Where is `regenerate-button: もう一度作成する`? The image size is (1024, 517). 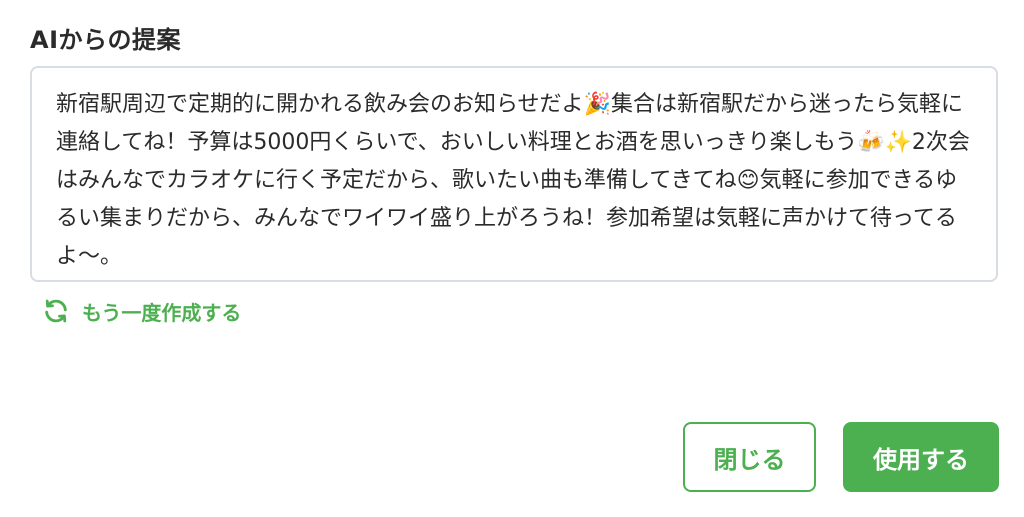 regenerate-button: もう一度作成する is located at coordinates (141, 311).